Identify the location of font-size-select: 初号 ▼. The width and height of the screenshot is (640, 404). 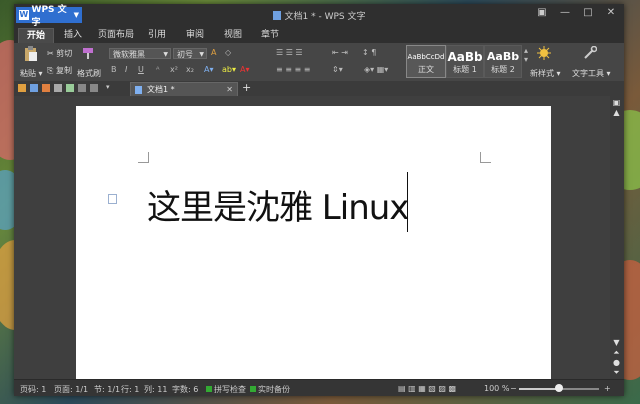
(190, 53).